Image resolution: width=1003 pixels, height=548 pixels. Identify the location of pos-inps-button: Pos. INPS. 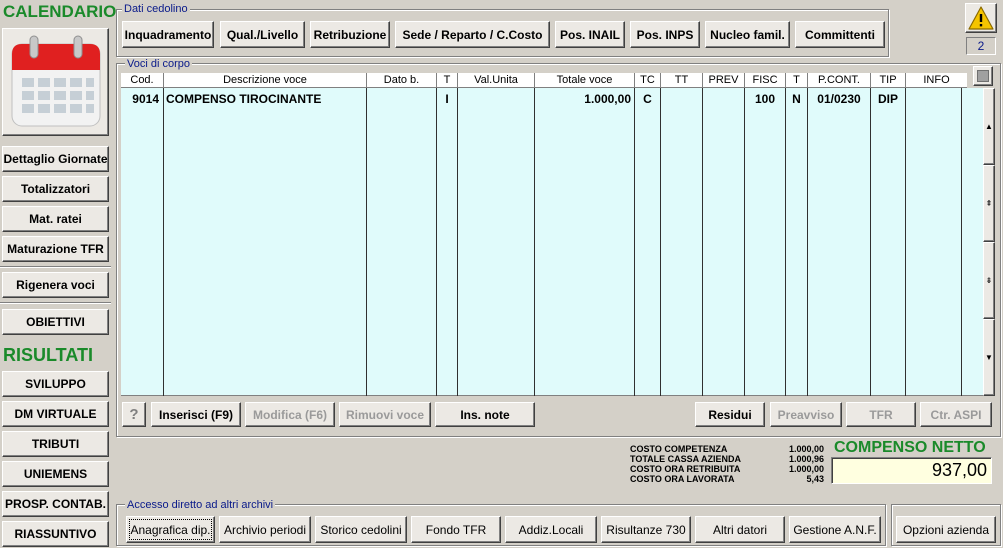
(665, 34).